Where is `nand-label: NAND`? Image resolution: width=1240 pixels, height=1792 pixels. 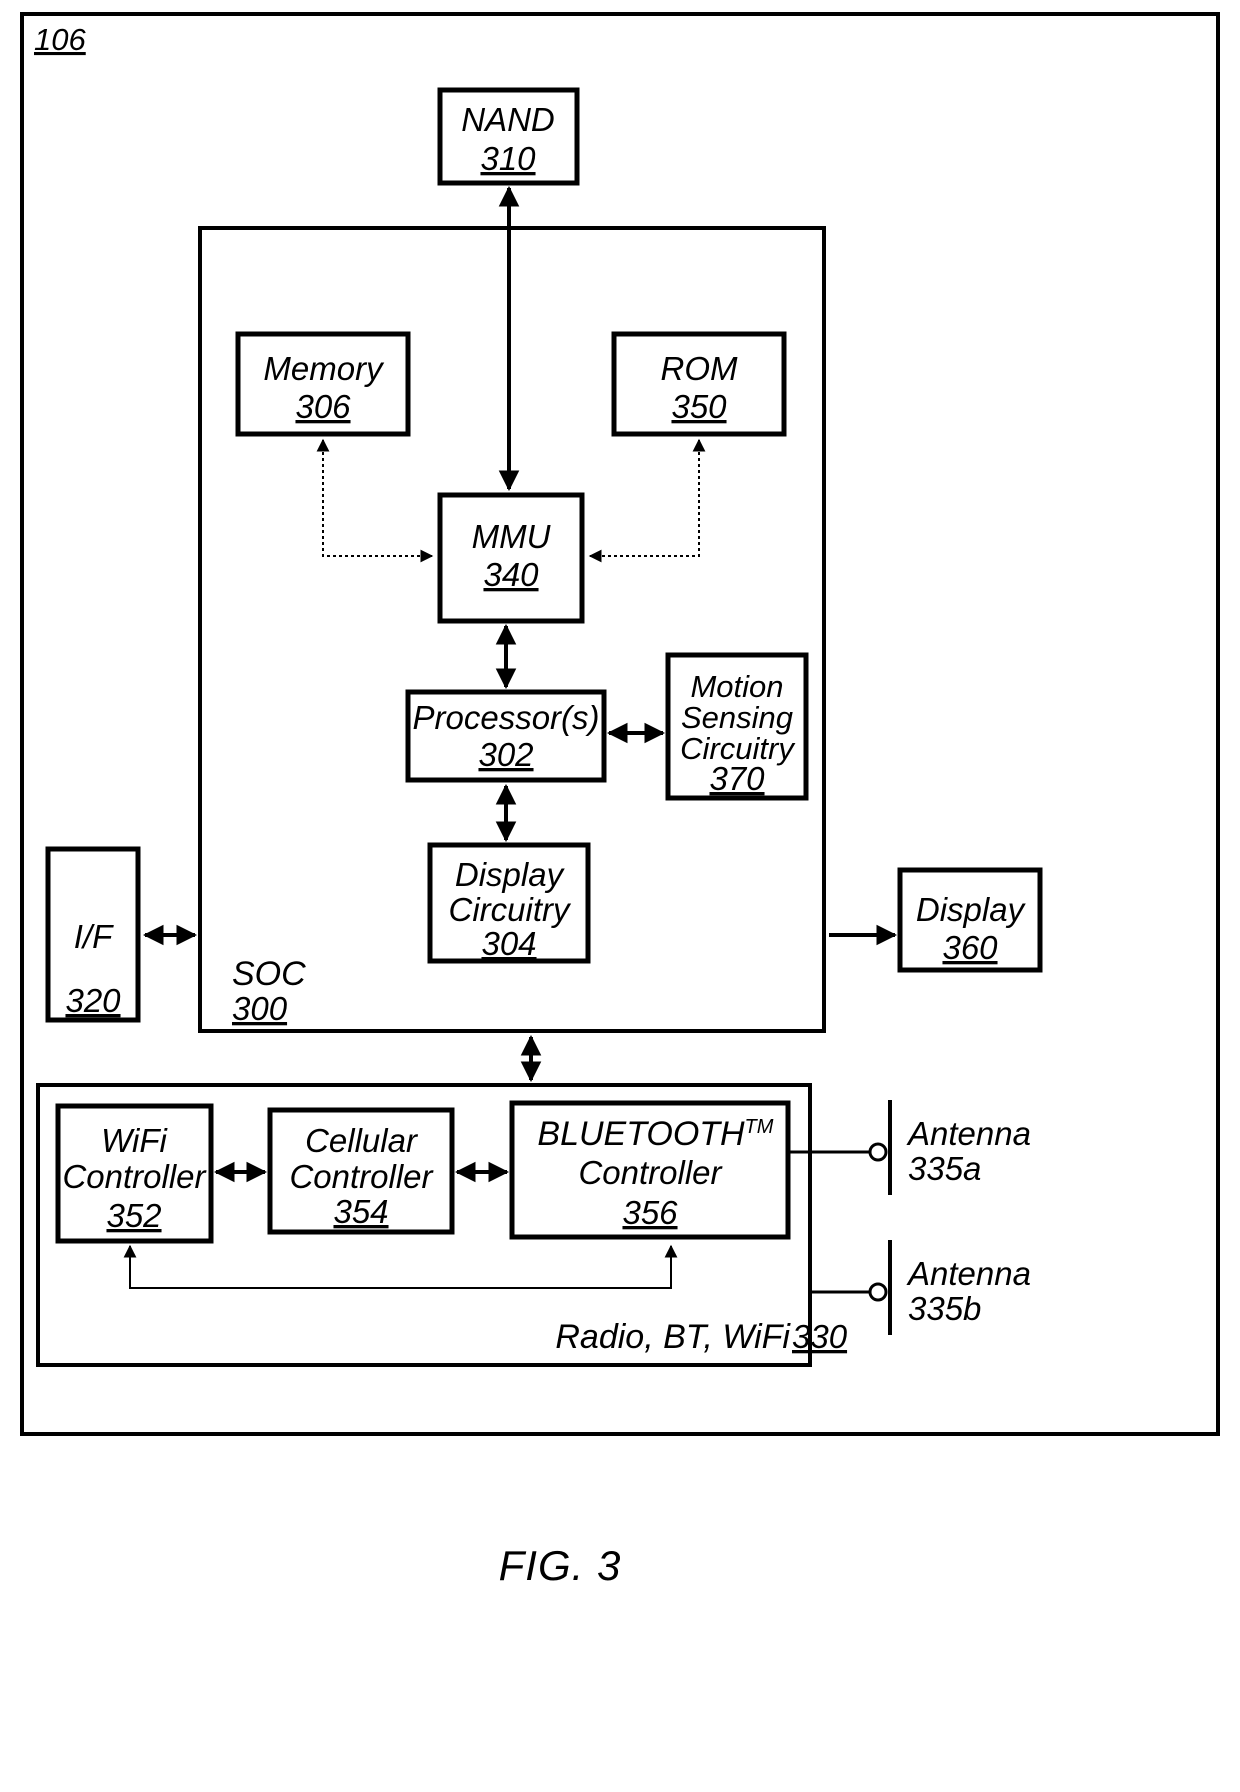 nand-label: NAND is located at coordinates (508, 119).